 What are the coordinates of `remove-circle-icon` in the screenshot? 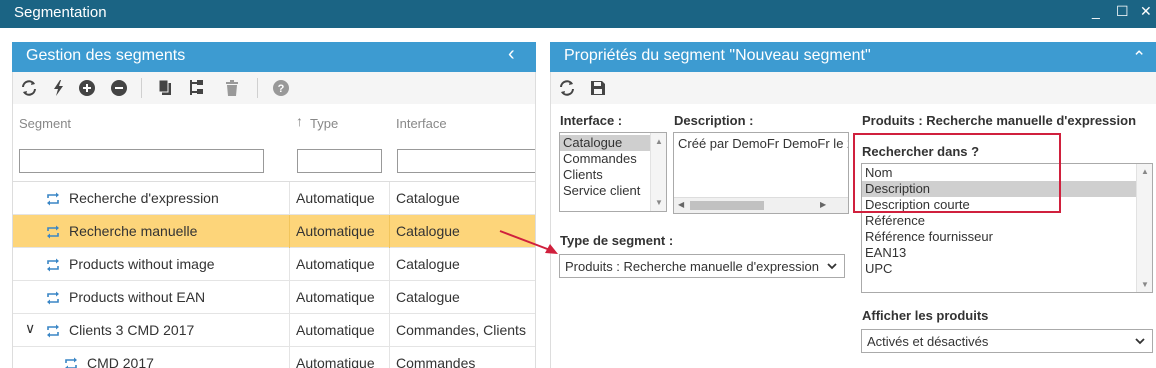 It's located at (119, 88).